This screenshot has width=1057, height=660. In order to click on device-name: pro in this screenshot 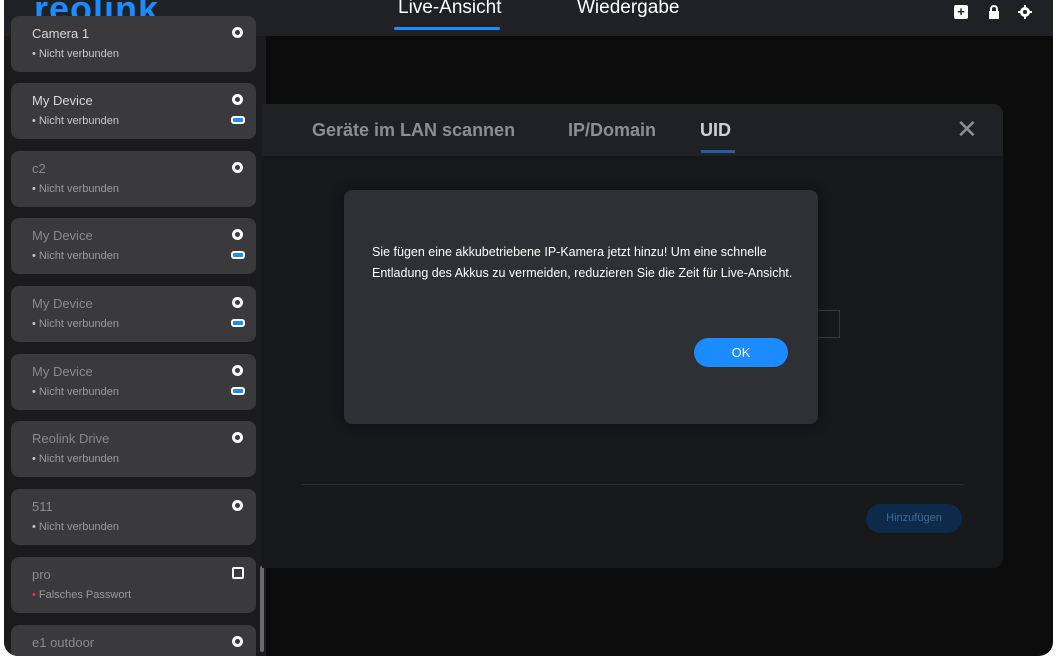, I will do `click(41, 574)`.